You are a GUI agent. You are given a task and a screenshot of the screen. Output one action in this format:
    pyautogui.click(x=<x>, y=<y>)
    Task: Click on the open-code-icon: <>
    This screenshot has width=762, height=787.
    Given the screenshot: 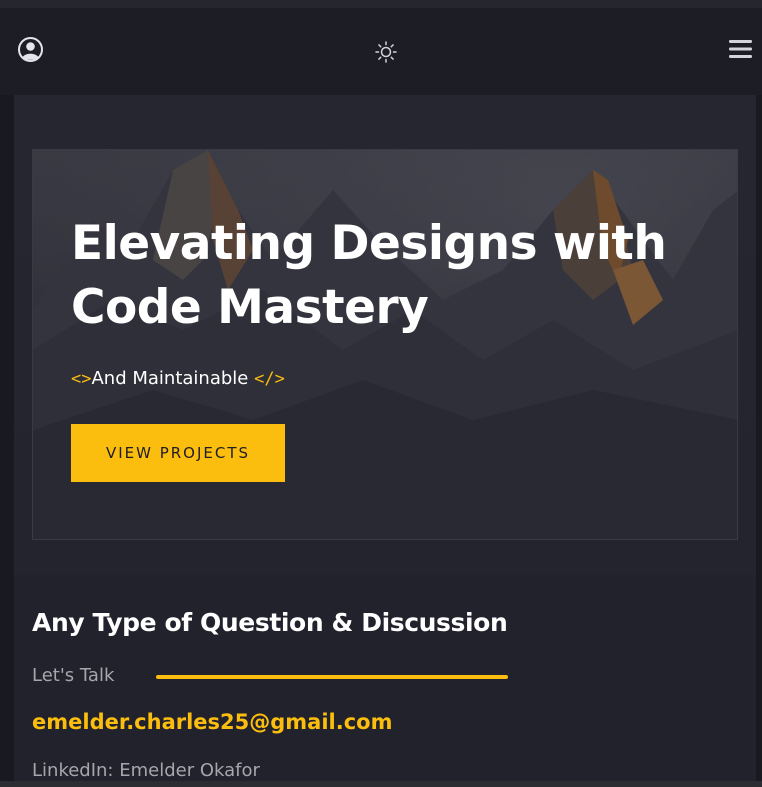 What is the action you would take?
    pyautogui.click(x=81, y=379)
    